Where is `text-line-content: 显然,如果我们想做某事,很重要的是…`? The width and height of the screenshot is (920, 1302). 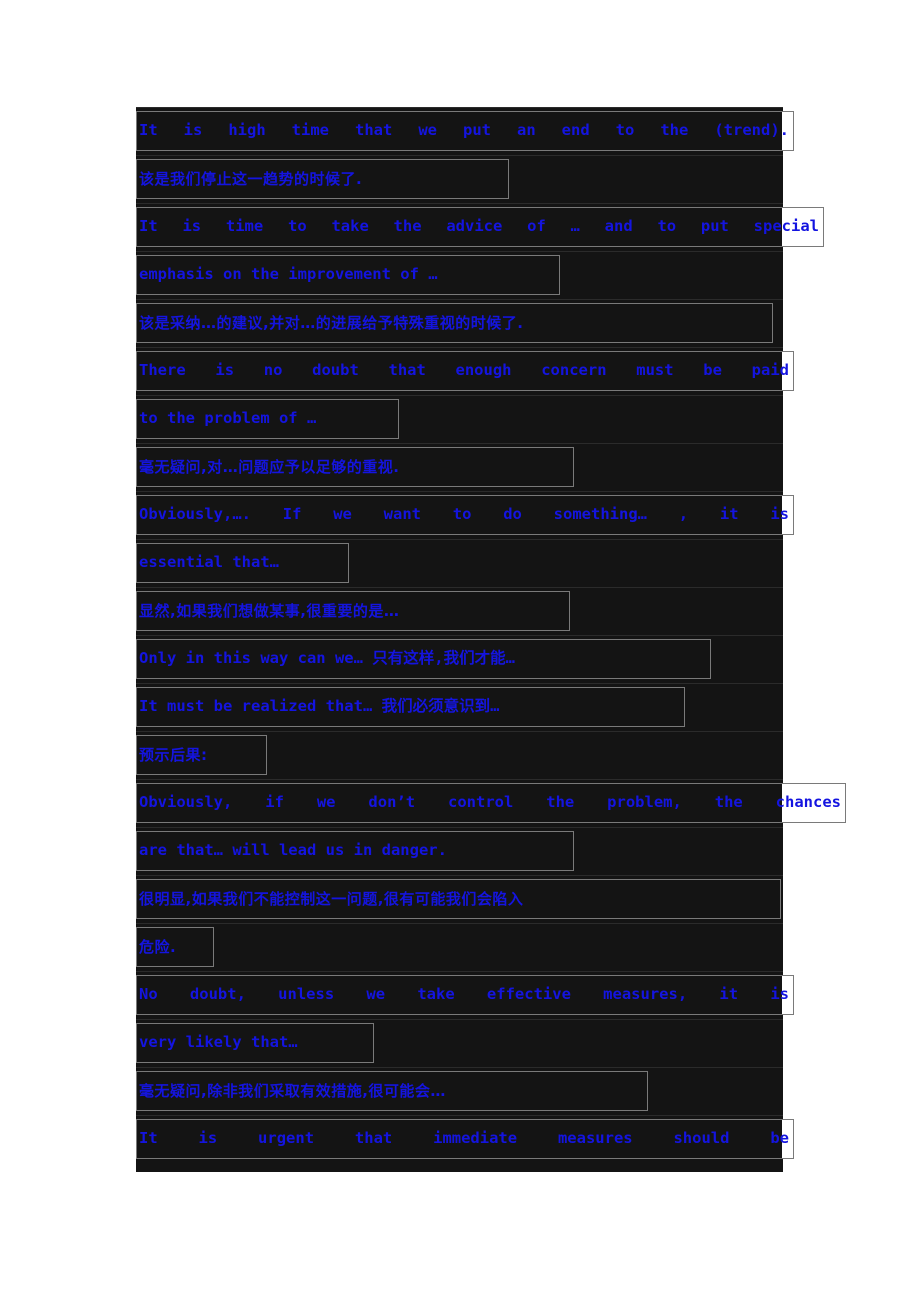 text-line-content: 显然,如果我们想做某事,很重要的是… is located at coordinates (269, 610).